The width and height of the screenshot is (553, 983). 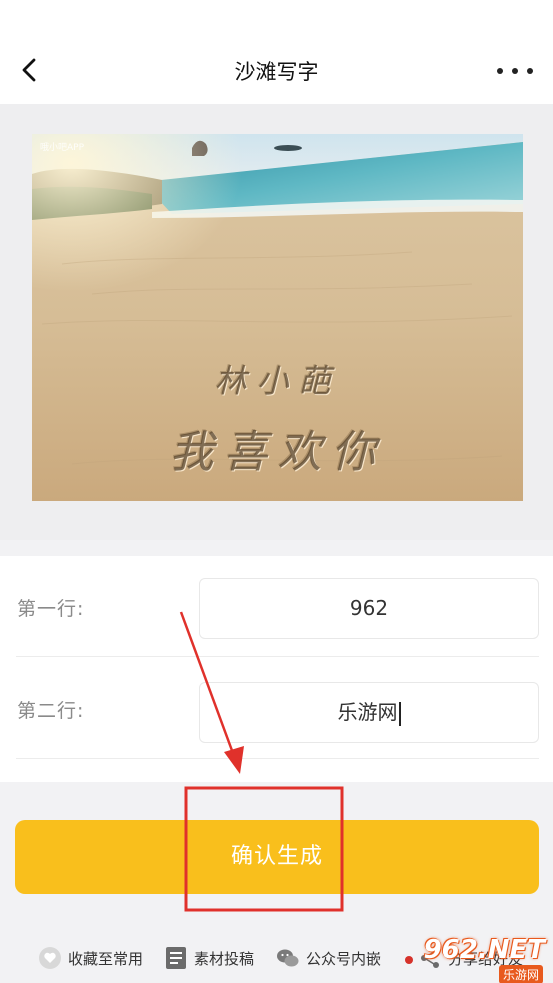 I want to click on watermark-text: 哦小吧APP, so click(x=62, y=148).